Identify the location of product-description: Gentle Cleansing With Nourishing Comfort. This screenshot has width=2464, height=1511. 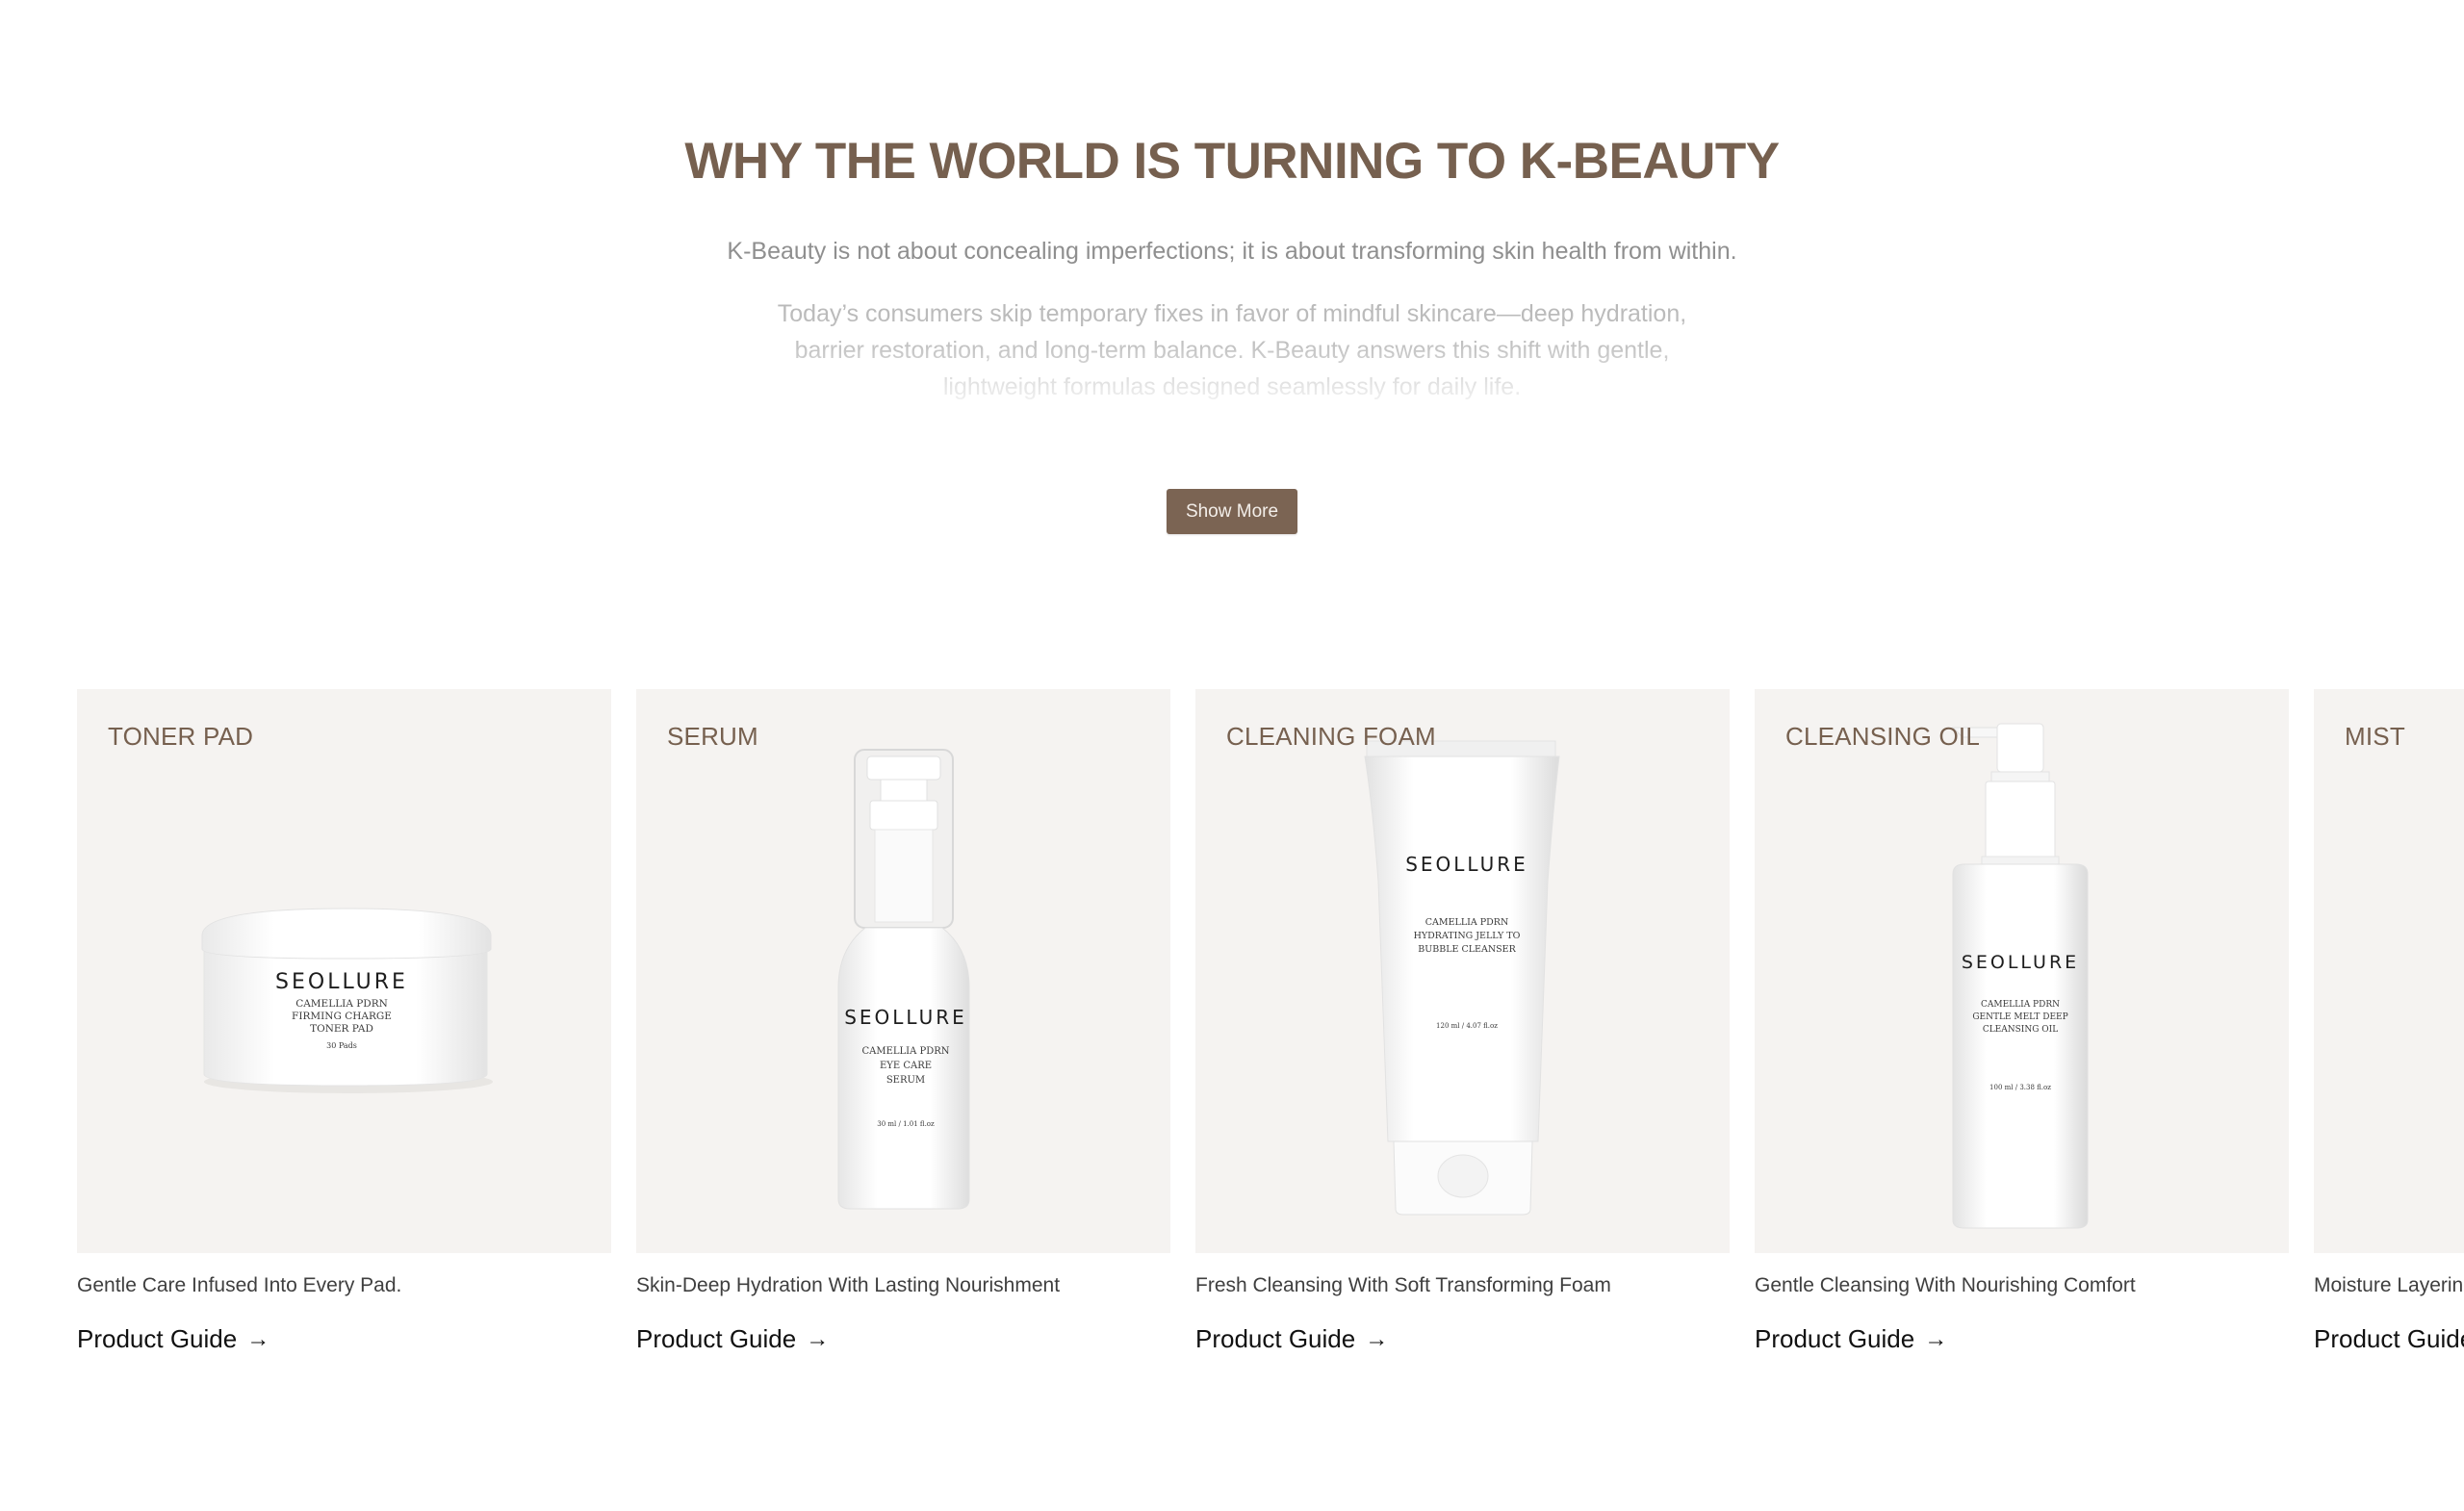
(1945, 1285).